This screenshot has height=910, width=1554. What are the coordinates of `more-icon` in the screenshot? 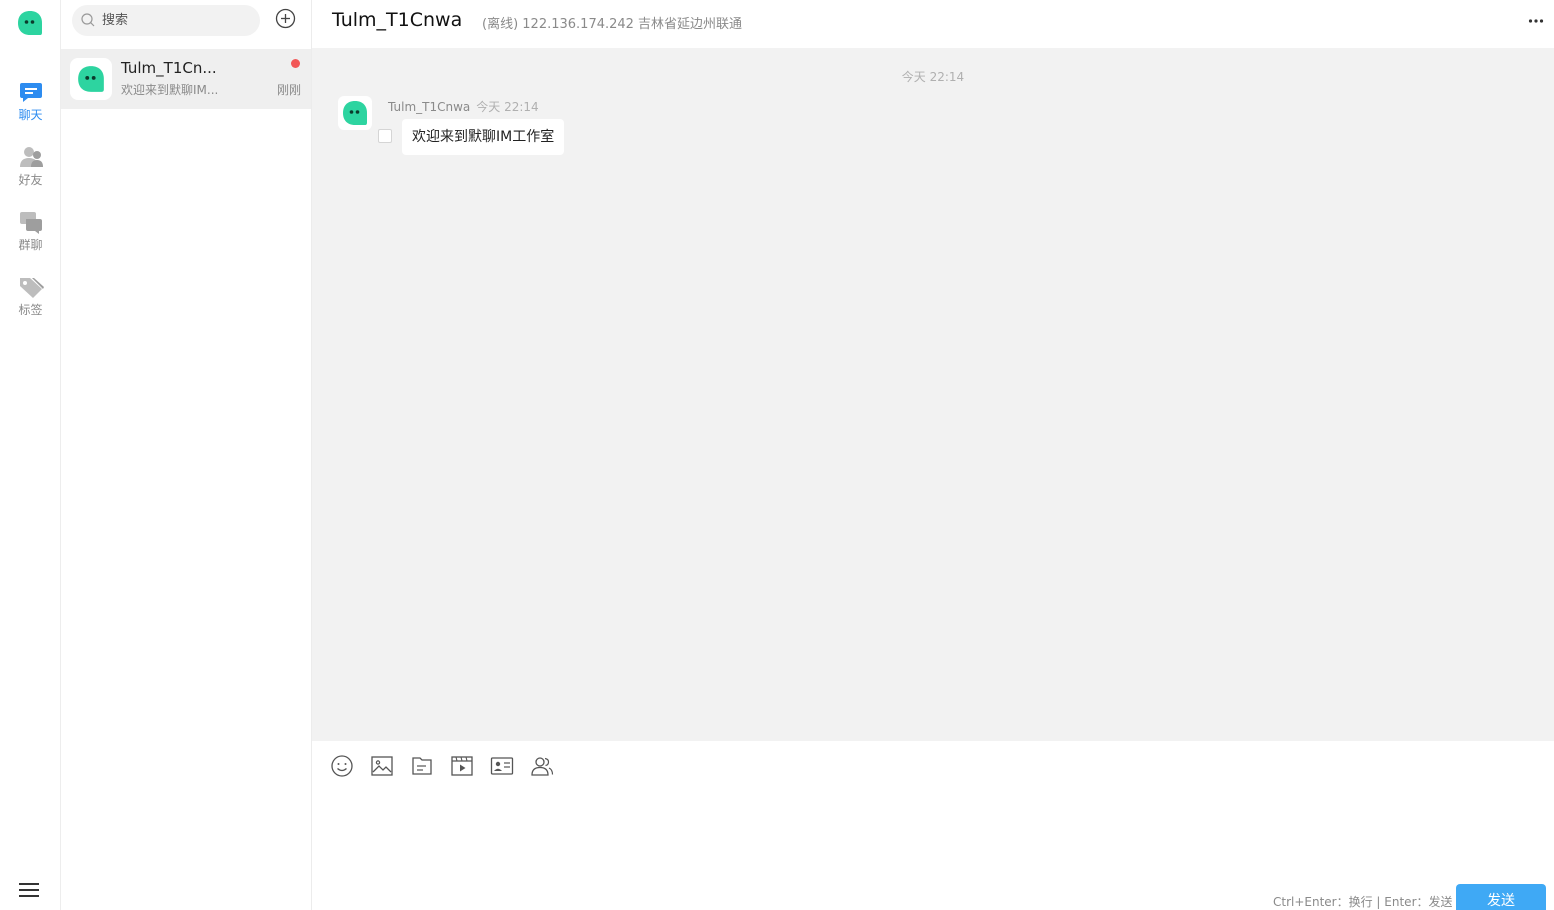 It's located at (1536, 21).